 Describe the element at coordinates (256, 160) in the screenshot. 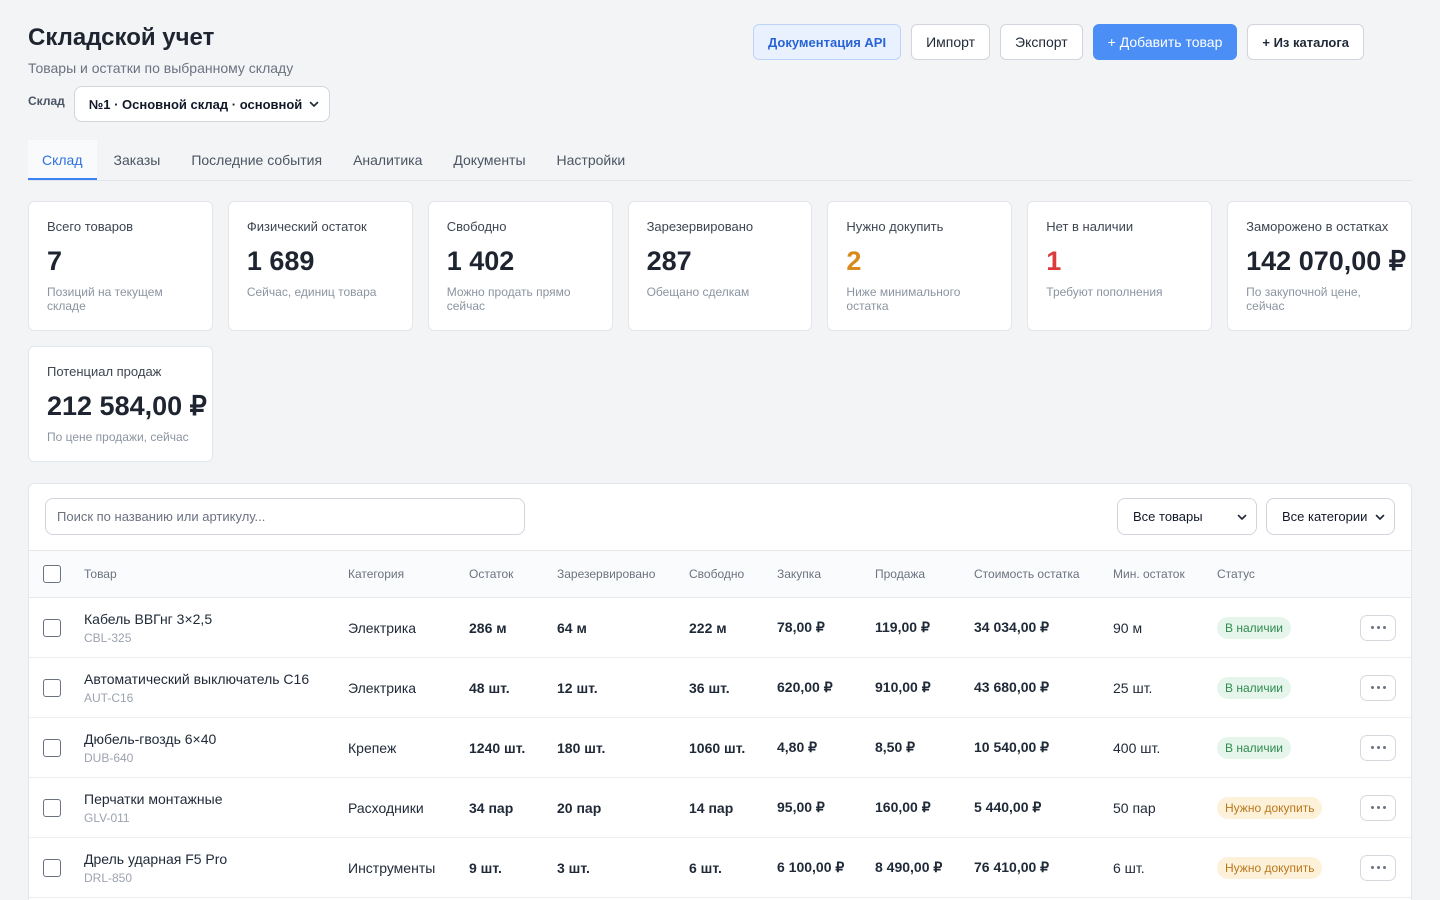

I see `tab: Последние события` at that location.